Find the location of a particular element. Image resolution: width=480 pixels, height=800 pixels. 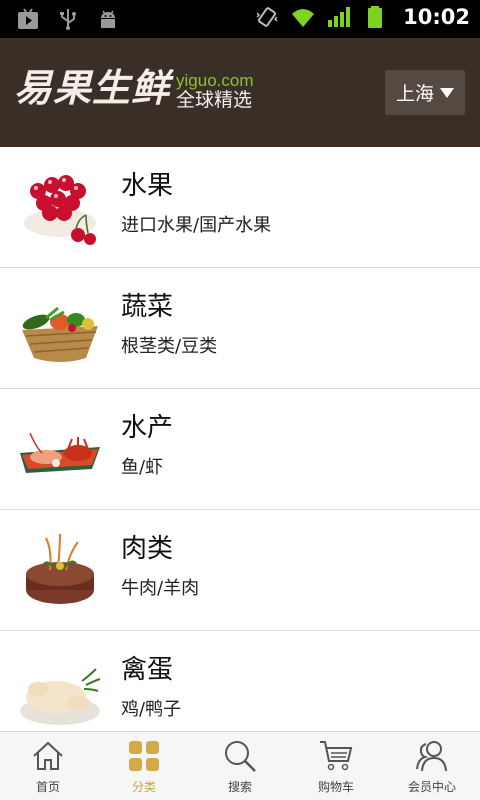

tab-label: 搜索 is located at coordinates (239, 787).